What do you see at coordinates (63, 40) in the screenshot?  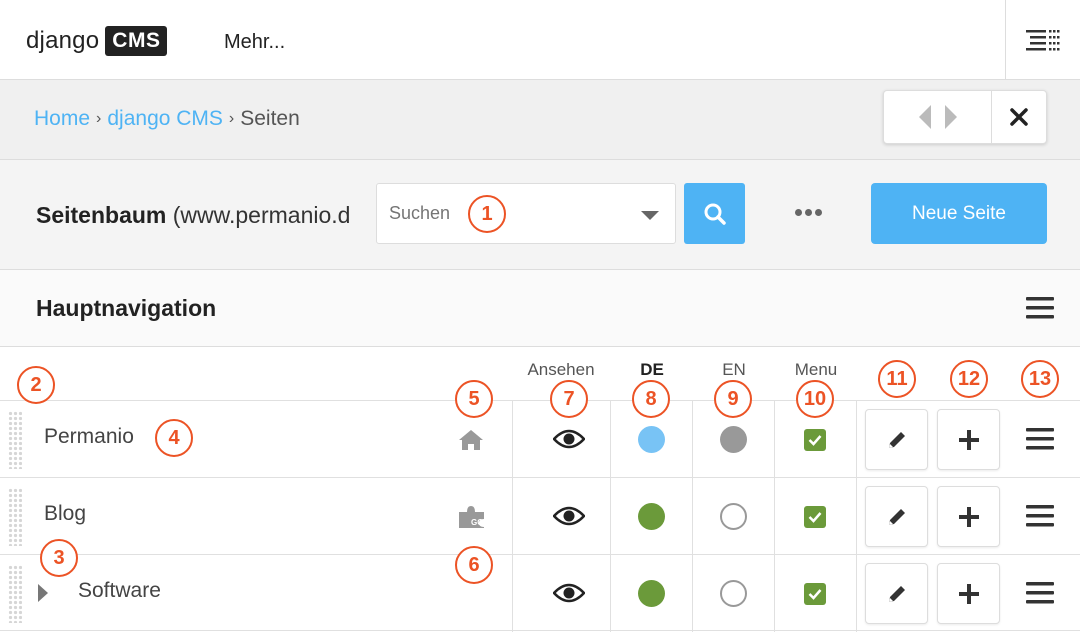 I see `logo-text: django` at bounding box center [63, 40].